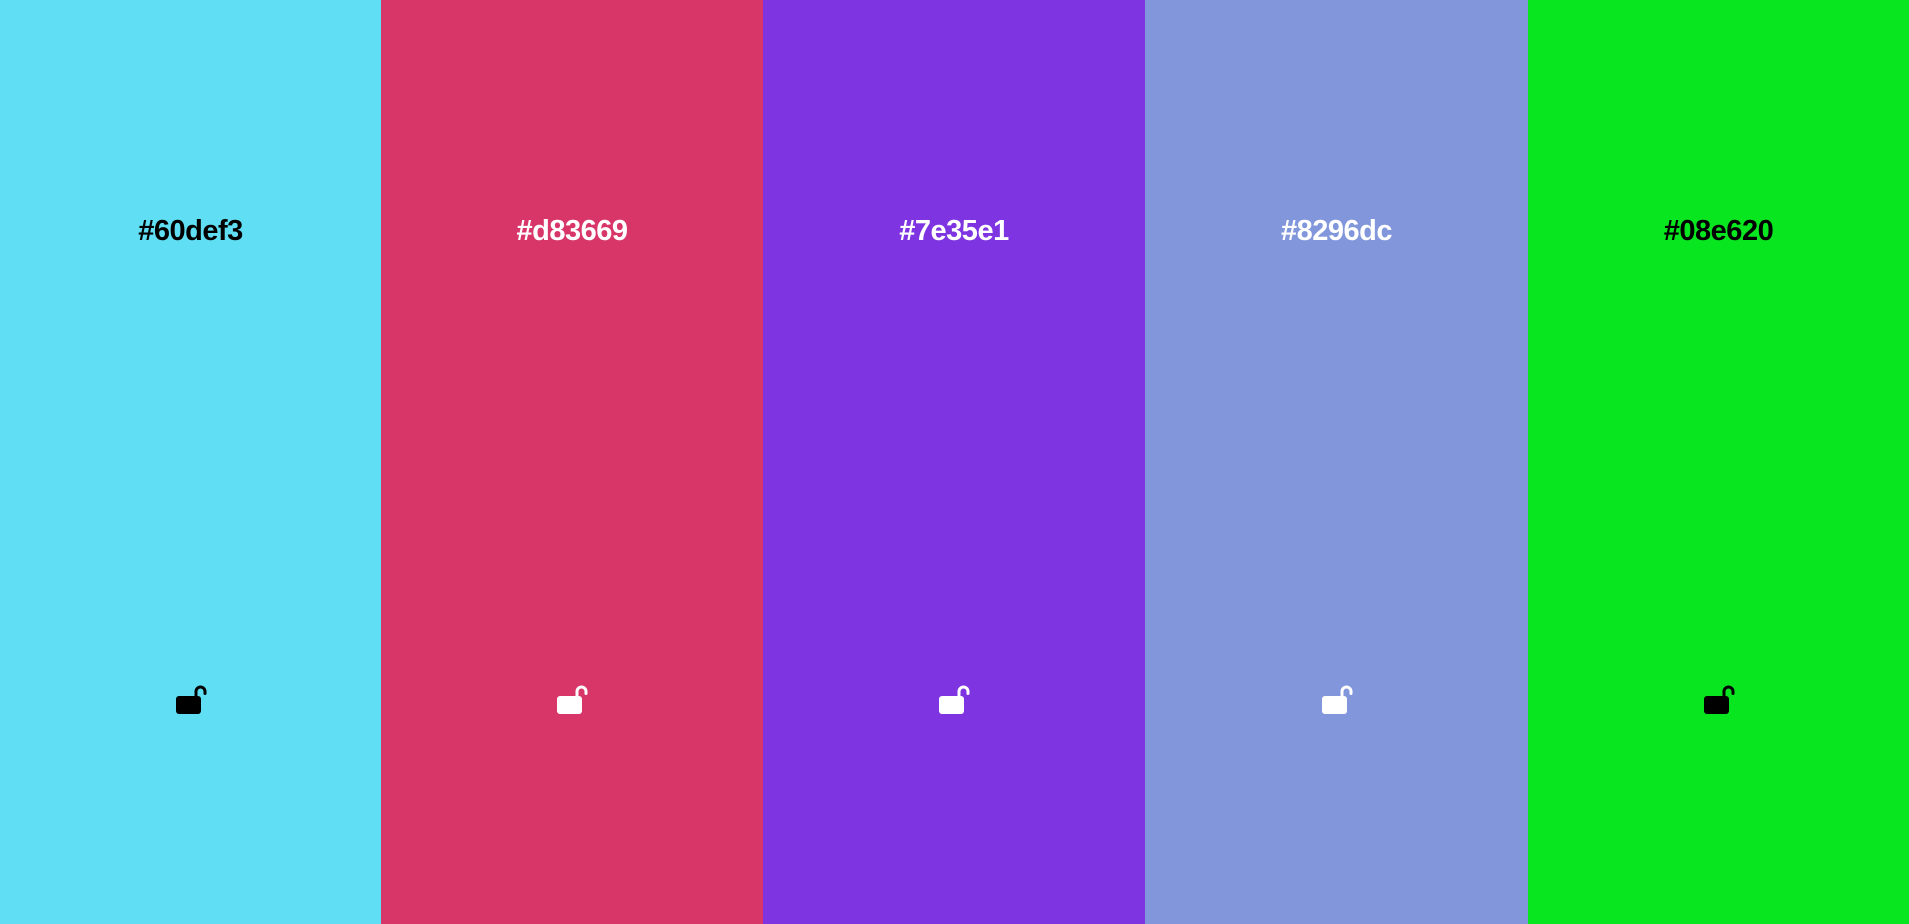 The height and width of the screenshot is (924, 1909). What do you see at coordinates (1336, 231) in the screenshot?
I see `hex-code-label: #8296dc` at bounding box center [1336, 231].